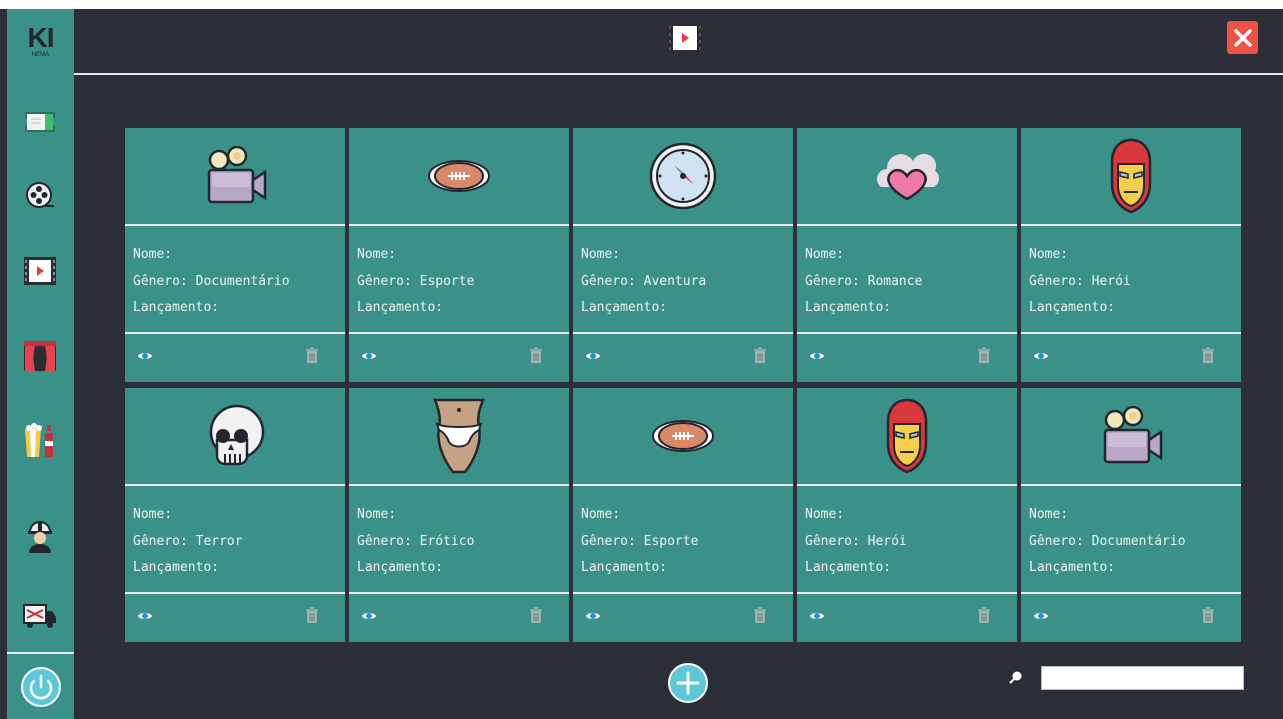 The image size is (1283, 719). I want to click on iron-mask-icon, so click(907, 436).